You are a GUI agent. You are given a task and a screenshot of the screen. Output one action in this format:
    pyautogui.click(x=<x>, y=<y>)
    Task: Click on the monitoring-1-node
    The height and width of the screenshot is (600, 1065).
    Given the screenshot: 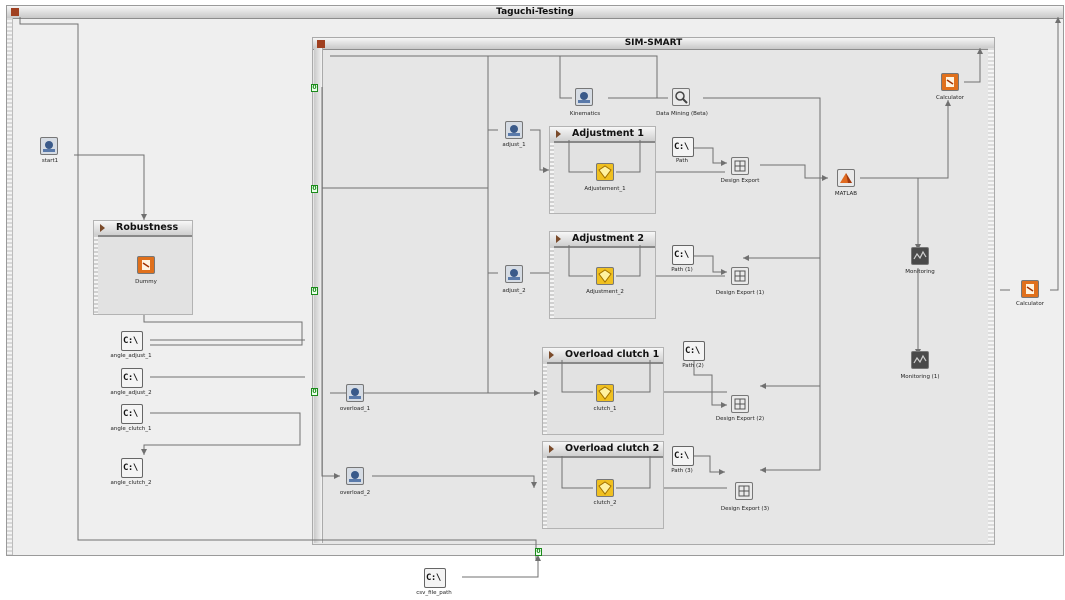 What is the action you would take?
    pyautogui.click(x=920, y=360)
    